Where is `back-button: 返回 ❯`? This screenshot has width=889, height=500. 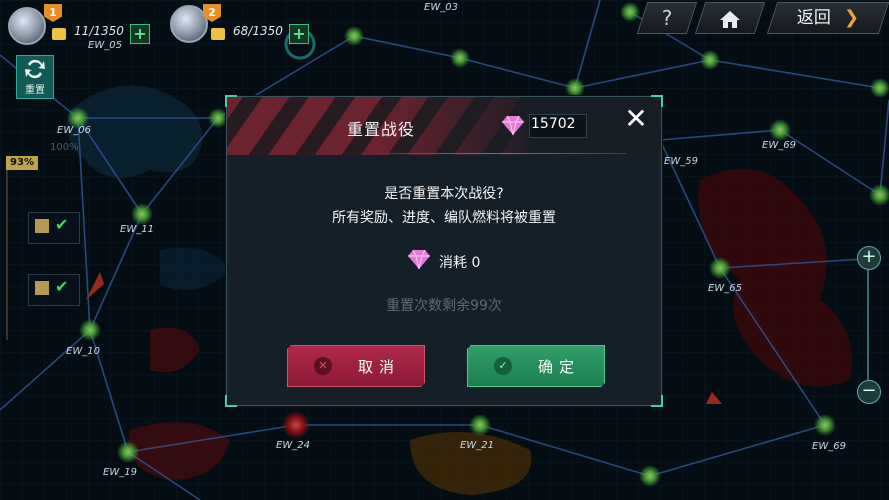 back-button: 返回 ❯ is located at coordinates (827, 18).